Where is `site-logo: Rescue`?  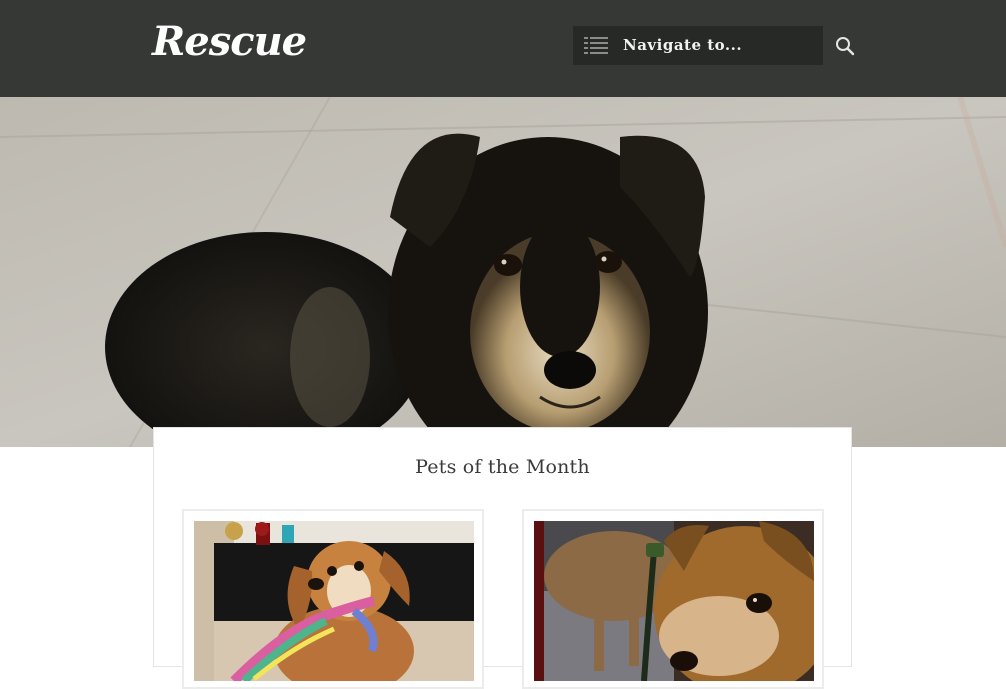
site-logo: Rescue is located at coordinates (229, 41).